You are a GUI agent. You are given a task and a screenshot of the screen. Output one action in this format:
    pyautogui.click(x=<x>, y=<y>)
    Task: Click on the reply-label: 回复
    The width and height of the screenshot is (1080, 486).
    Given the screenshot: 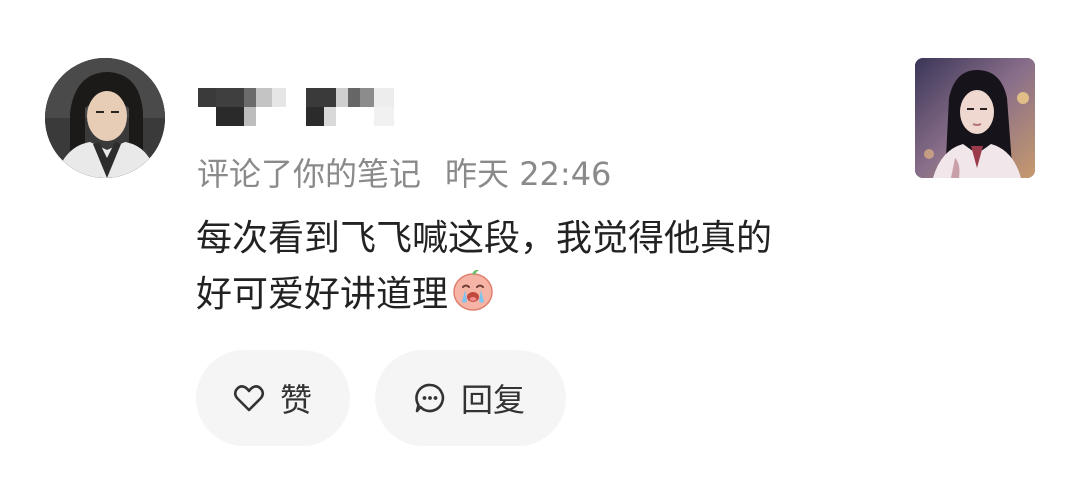 What is the action you would take?
    pyautogui.click(x=493, y=400)
    